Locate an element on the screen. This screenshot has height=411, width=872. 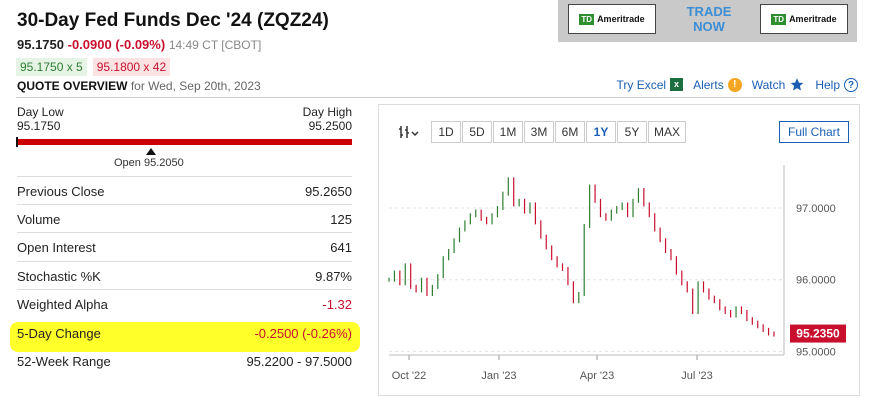
day-low: Day Low 95.1750 is located at coordinates (40, 119).